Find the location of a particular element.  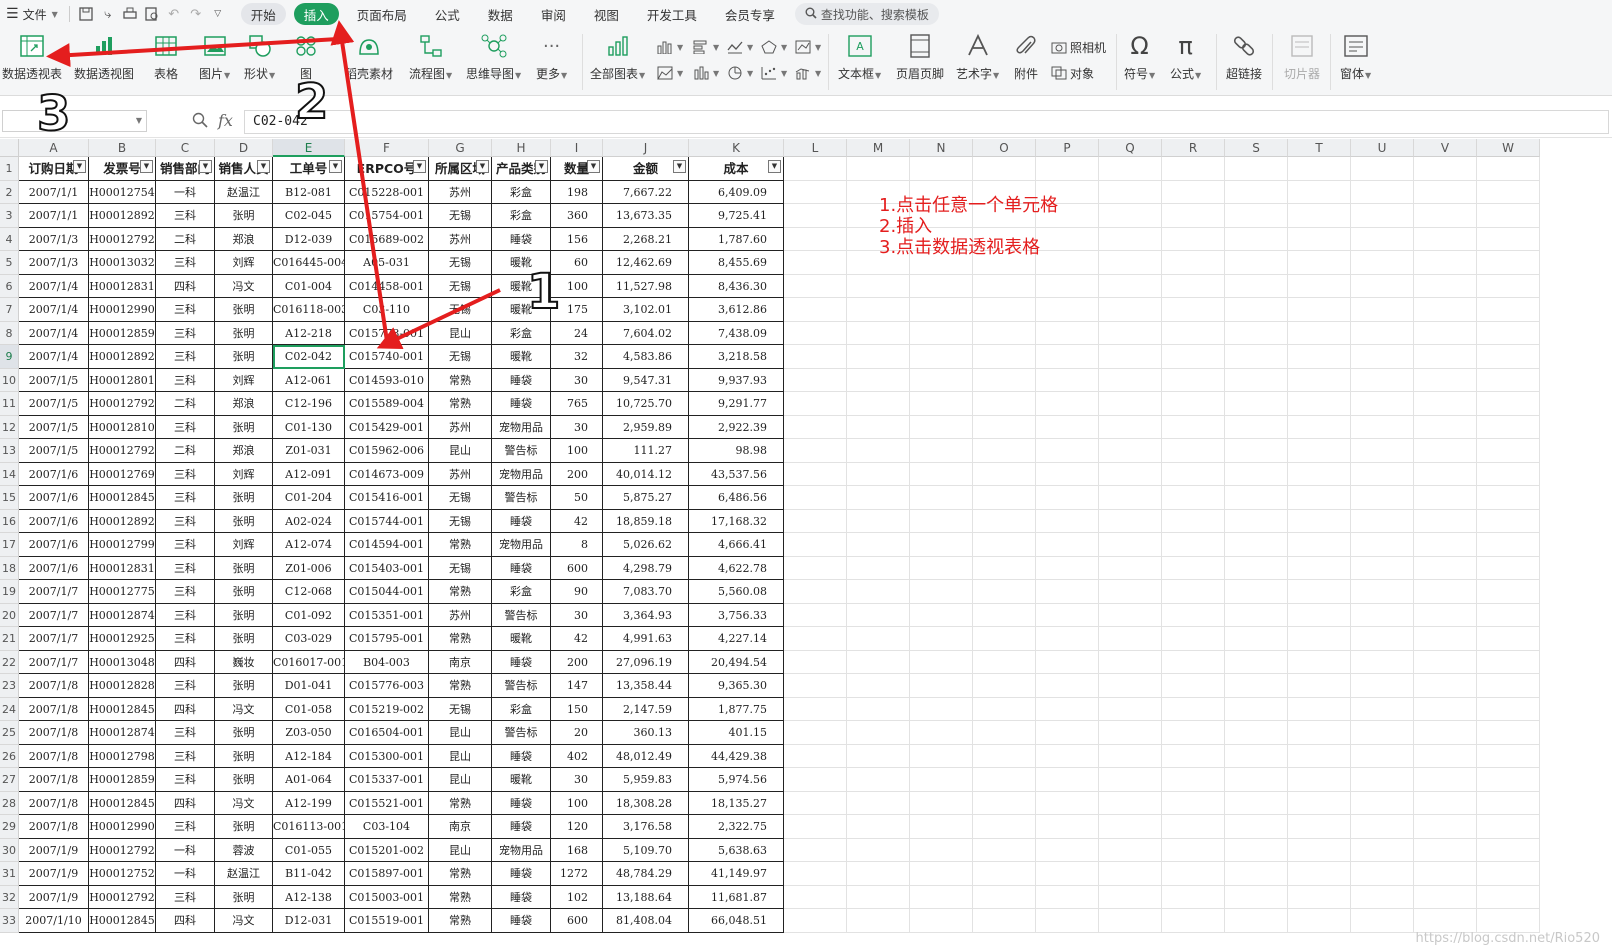

table-header-cell: 销售部门 ▼ is located at coordinates (185, 169).